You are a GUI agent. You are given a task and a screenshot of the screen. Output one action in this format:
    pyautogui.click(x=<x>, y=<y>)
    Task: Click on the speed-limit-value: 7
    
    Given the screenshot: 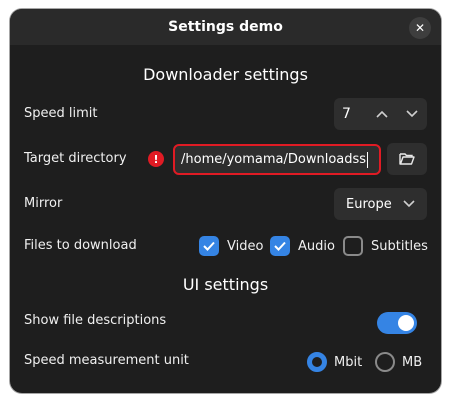 What is the action you would take?
    pyautogui.click(x=350, y=114)
    